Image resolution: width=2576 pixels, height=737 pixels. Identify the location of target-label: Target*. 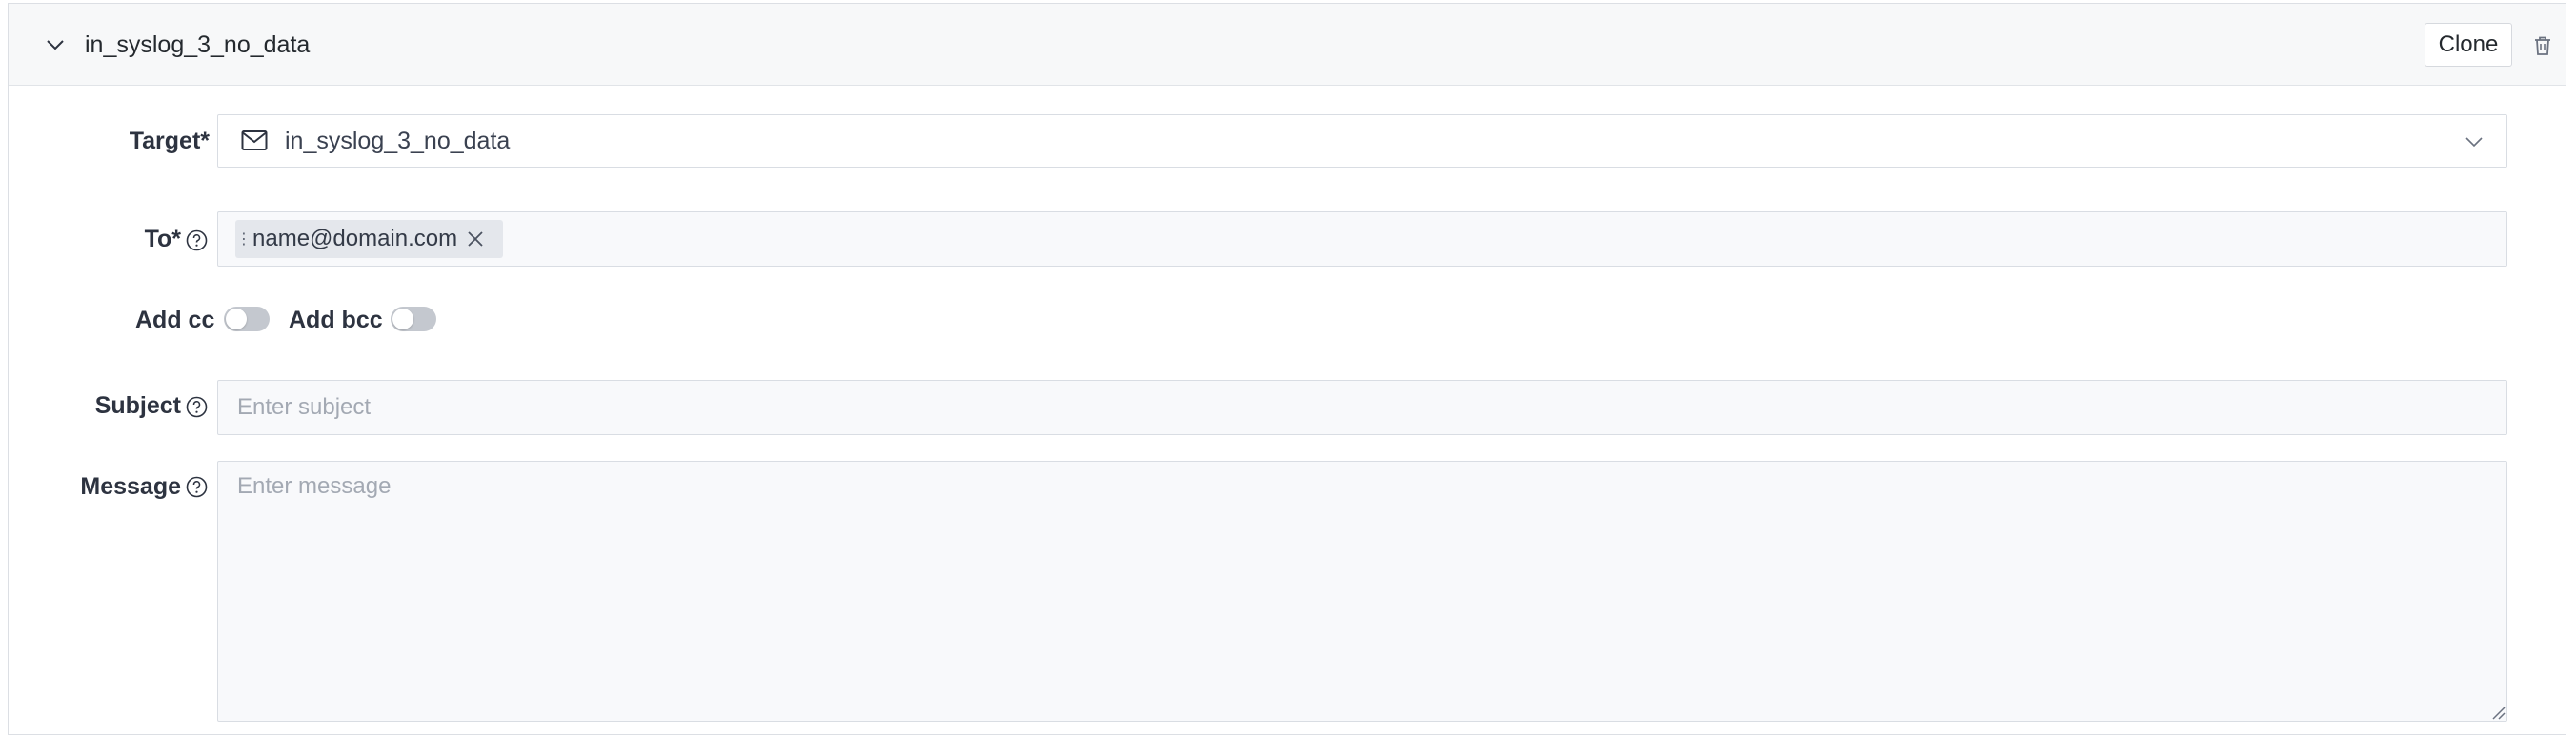
(170, 141).